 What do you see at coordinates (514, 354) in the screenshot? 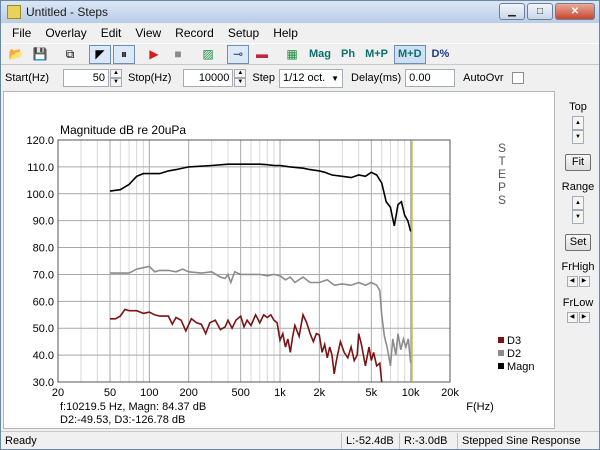
I see `legend-label-d2: D2` at bounding box center [514, 354].